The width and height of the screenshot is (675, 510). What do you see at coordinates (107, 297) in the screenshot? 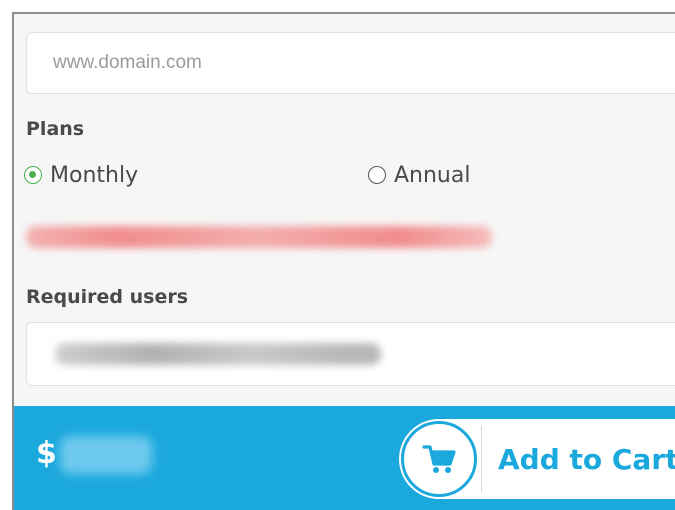
I see `required-users-label: Required users` at bounding box center [107, 297].